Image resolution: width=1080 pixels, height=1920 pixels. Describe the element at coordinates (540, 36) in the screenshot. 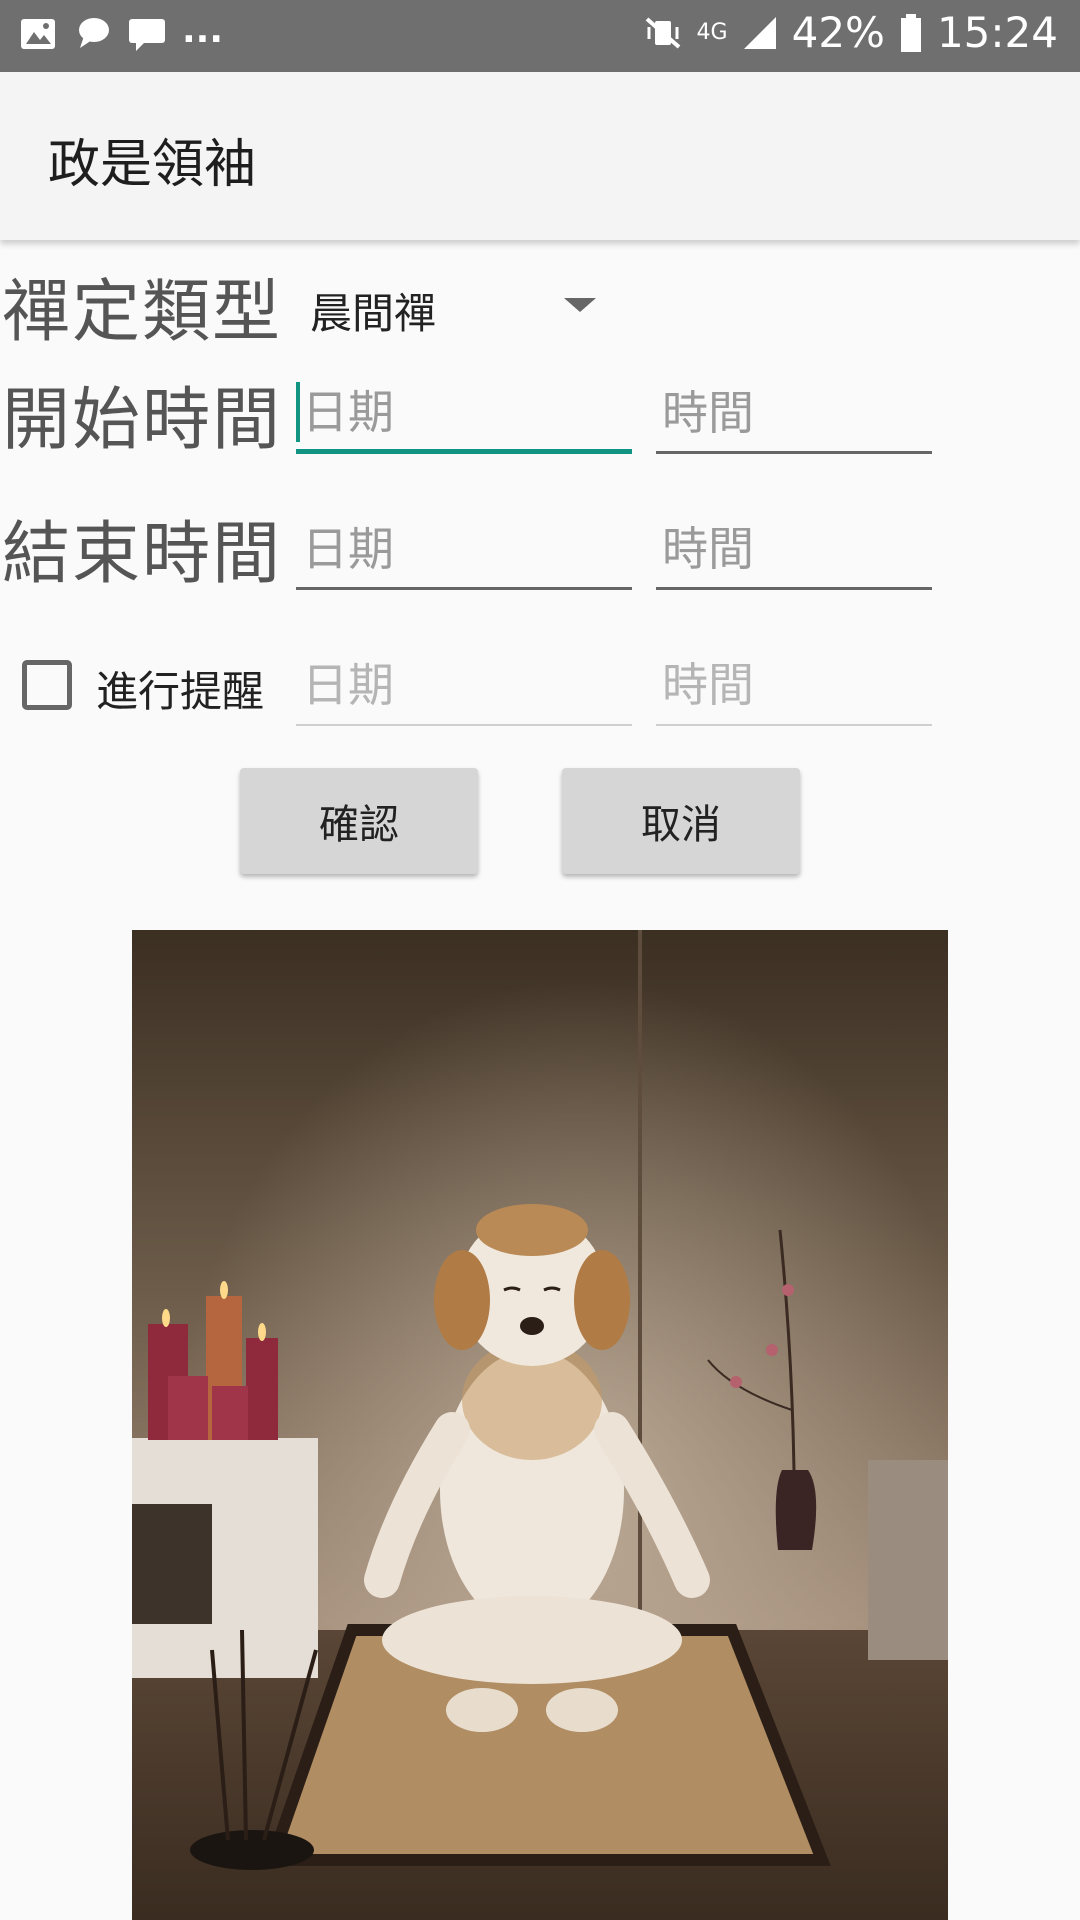

I see `status-bar: ... 4G 42% 15:24` at that location.